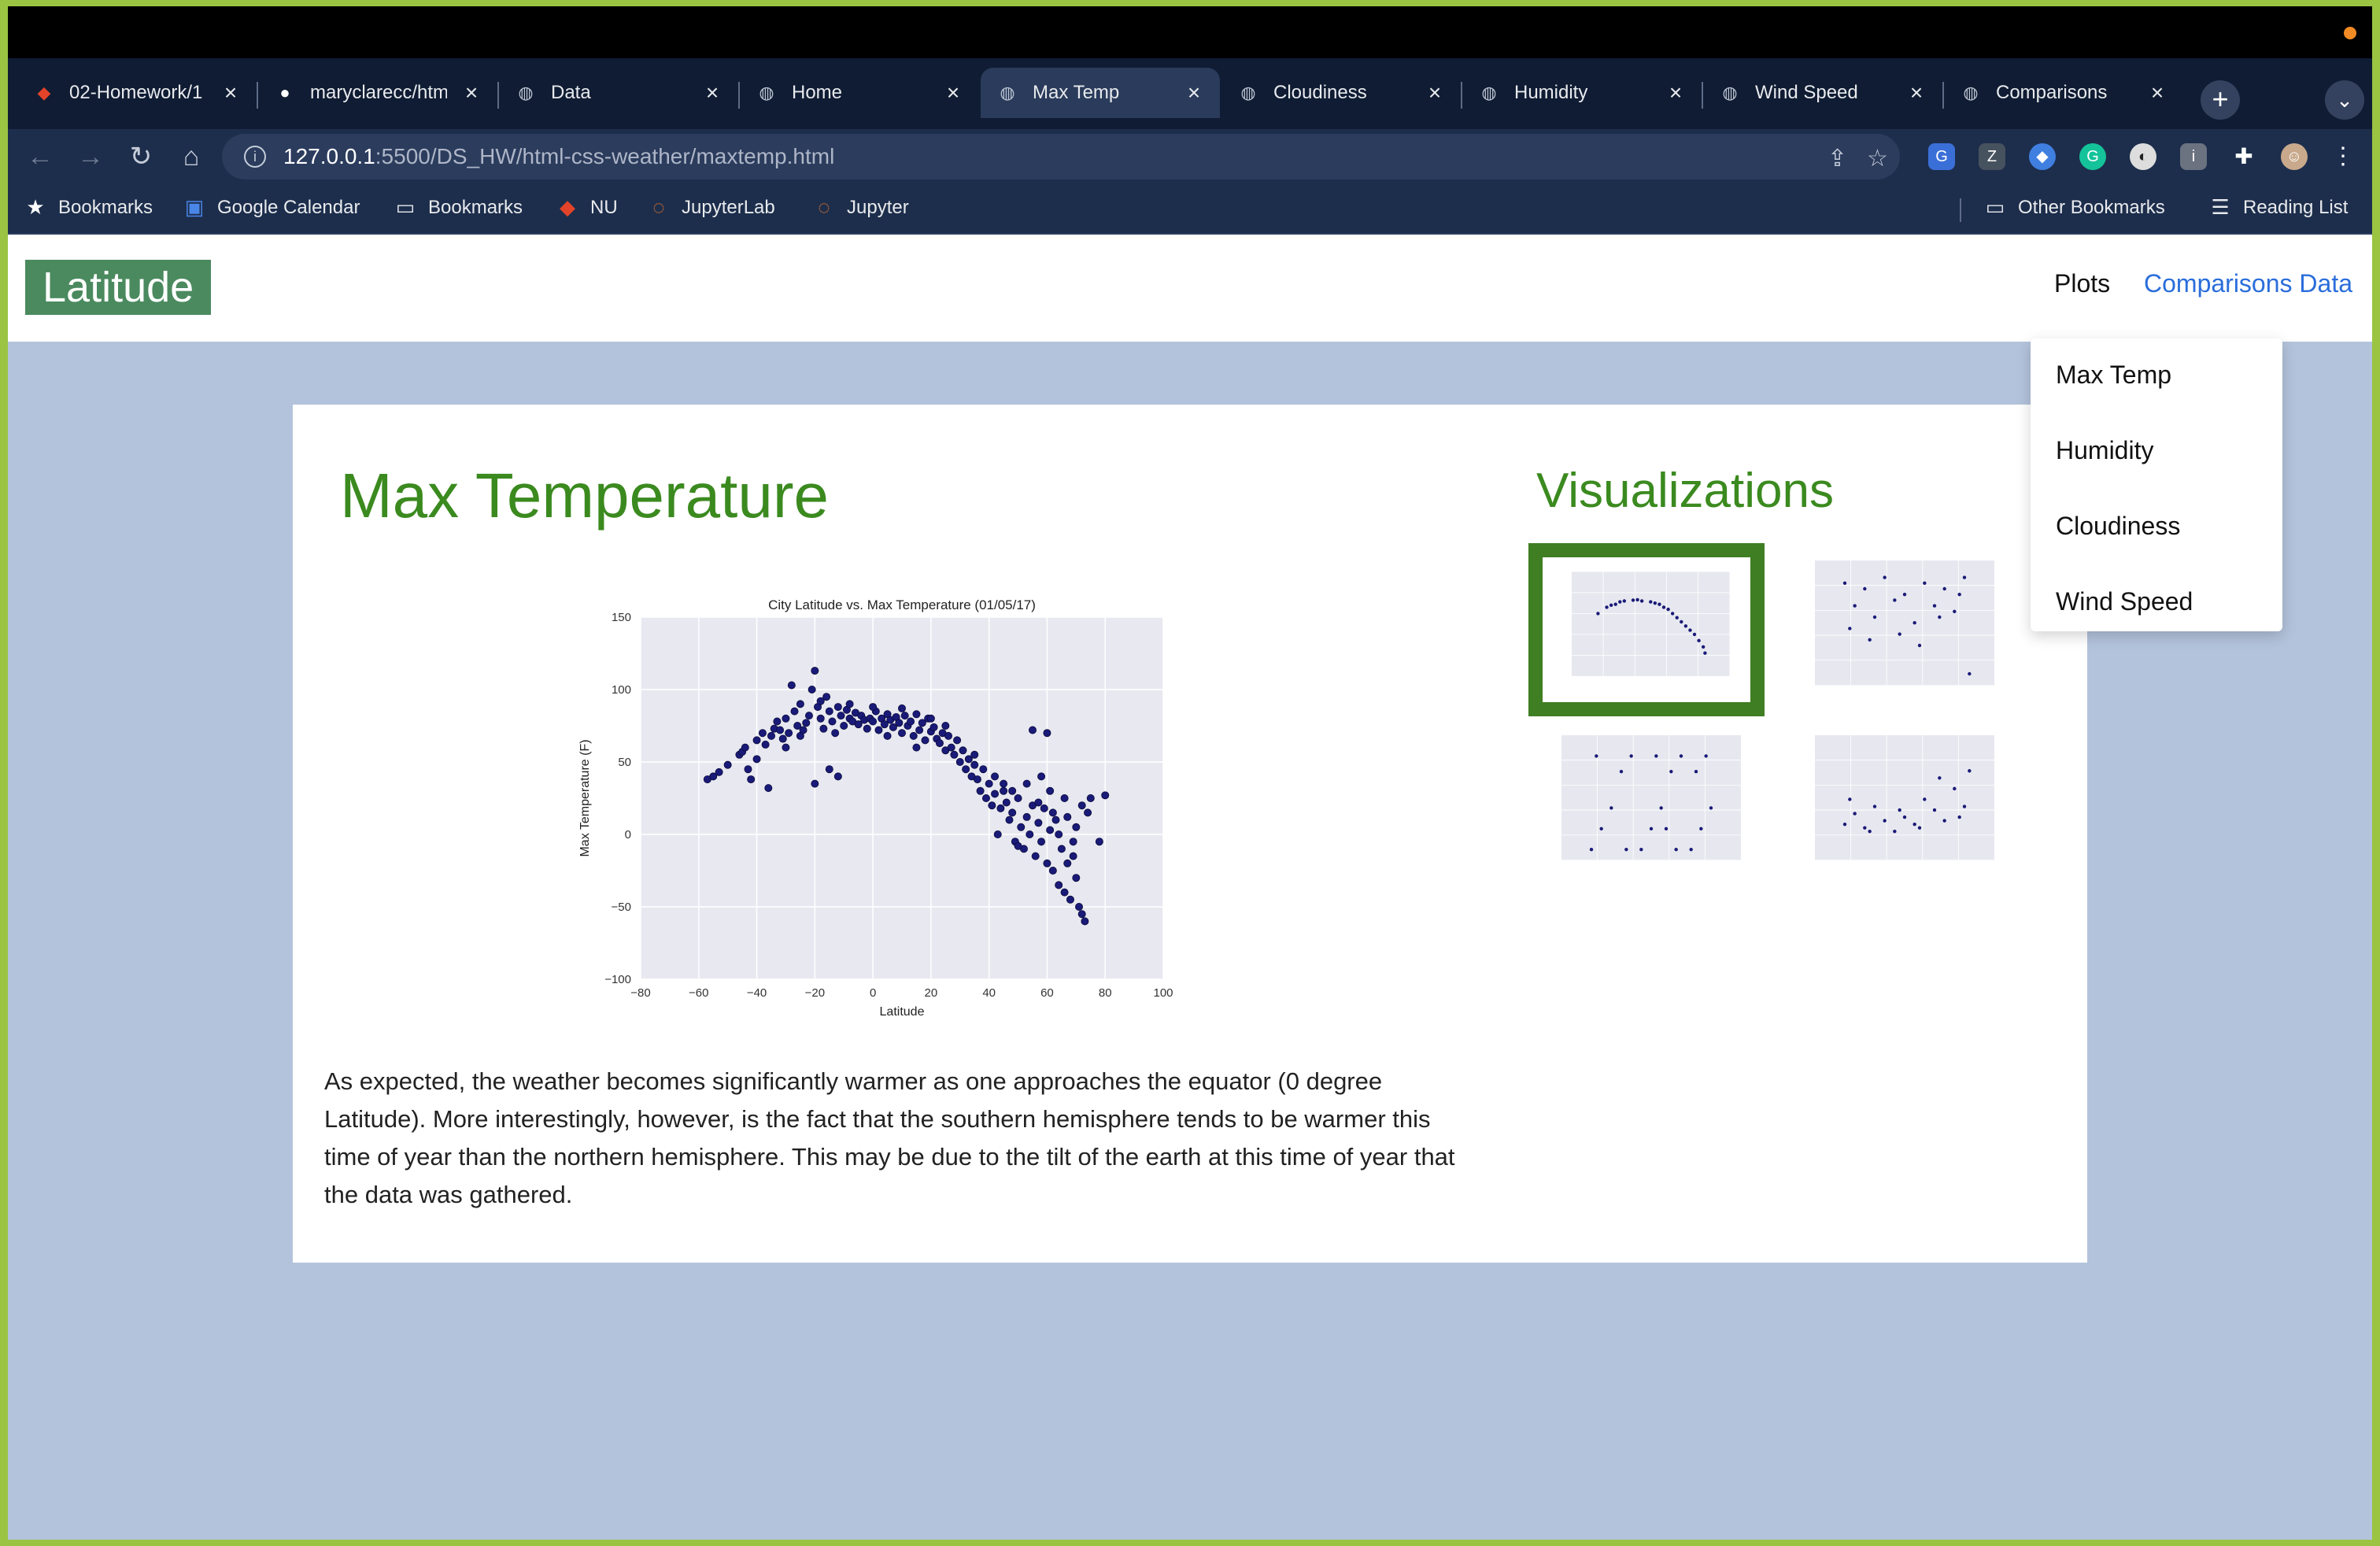  What do you see at coordinates (2344, 100) in the screenshot?
I see `tab-search-chevron-icon: ⌄` at bounding box center [2344, 100].